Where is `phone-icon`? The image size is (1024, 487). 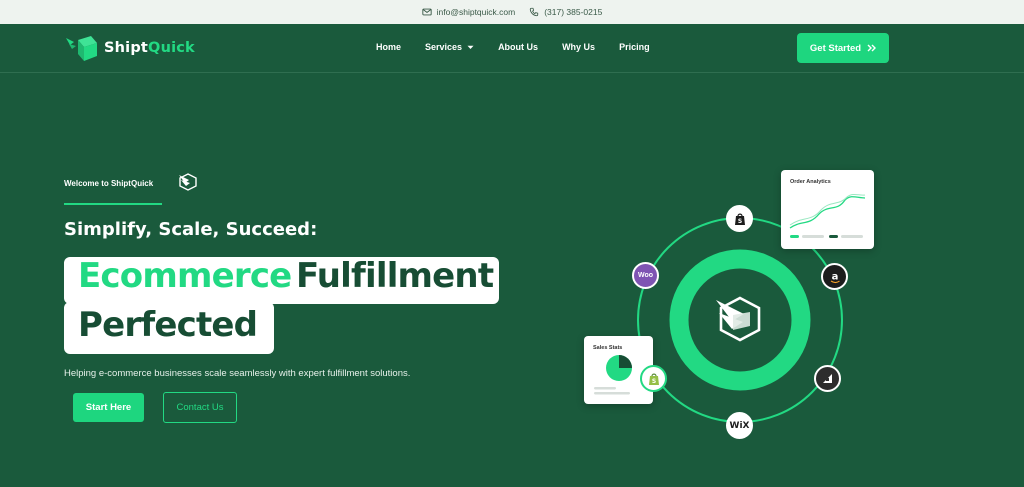 phone-icon is located at coordinates (534, 12).